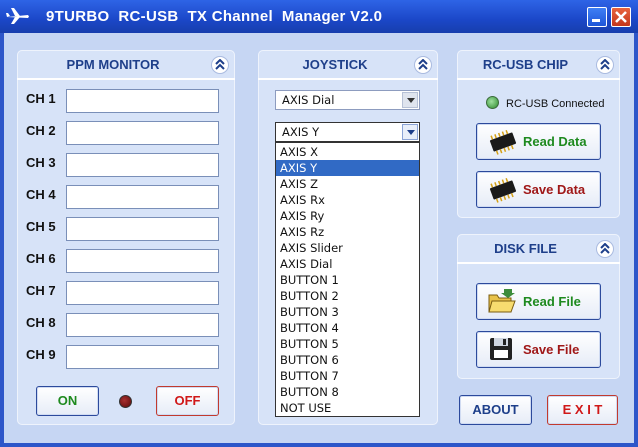 The width and height of the screenshot is (638, 447). I want to click on ch2-field, so click(142, 133).